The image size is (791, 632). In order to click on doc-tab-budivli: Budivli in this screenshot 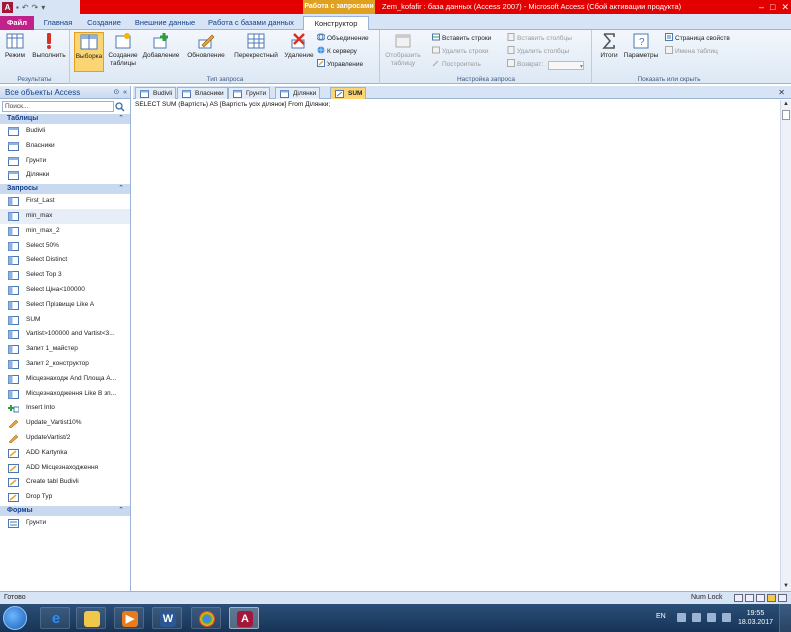, I will do `click(156, 93)`.